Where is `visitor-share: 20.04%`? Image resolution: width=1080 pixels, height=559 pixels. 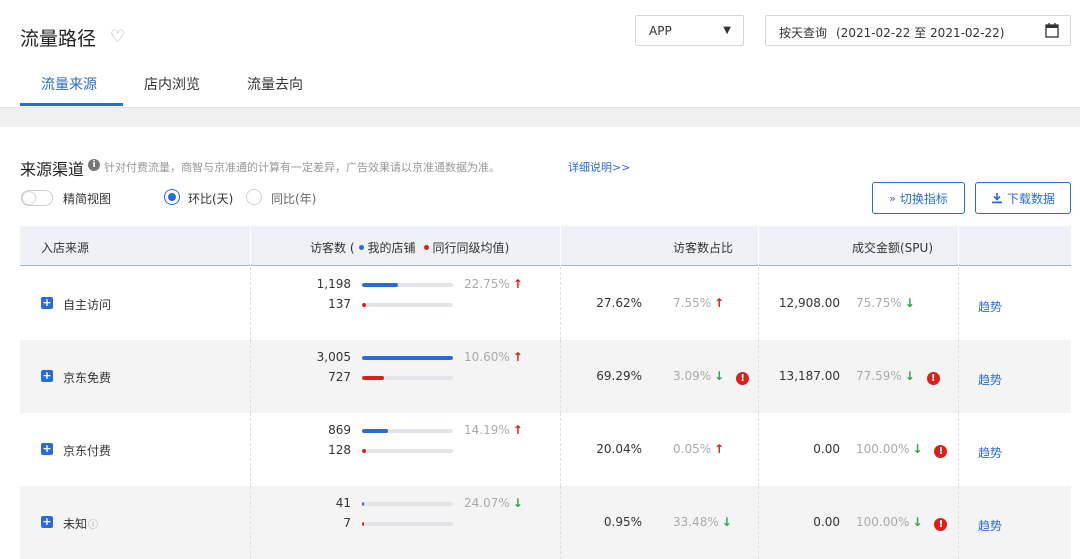 visitor-share: 20.04% is located at coordinates (619, 449).